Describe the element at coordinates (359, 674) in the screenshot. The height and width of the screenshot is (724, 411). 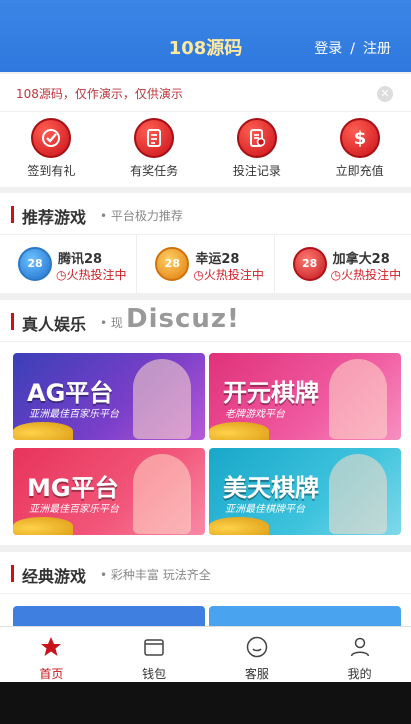
I see `tab-label: 我的` at that location.